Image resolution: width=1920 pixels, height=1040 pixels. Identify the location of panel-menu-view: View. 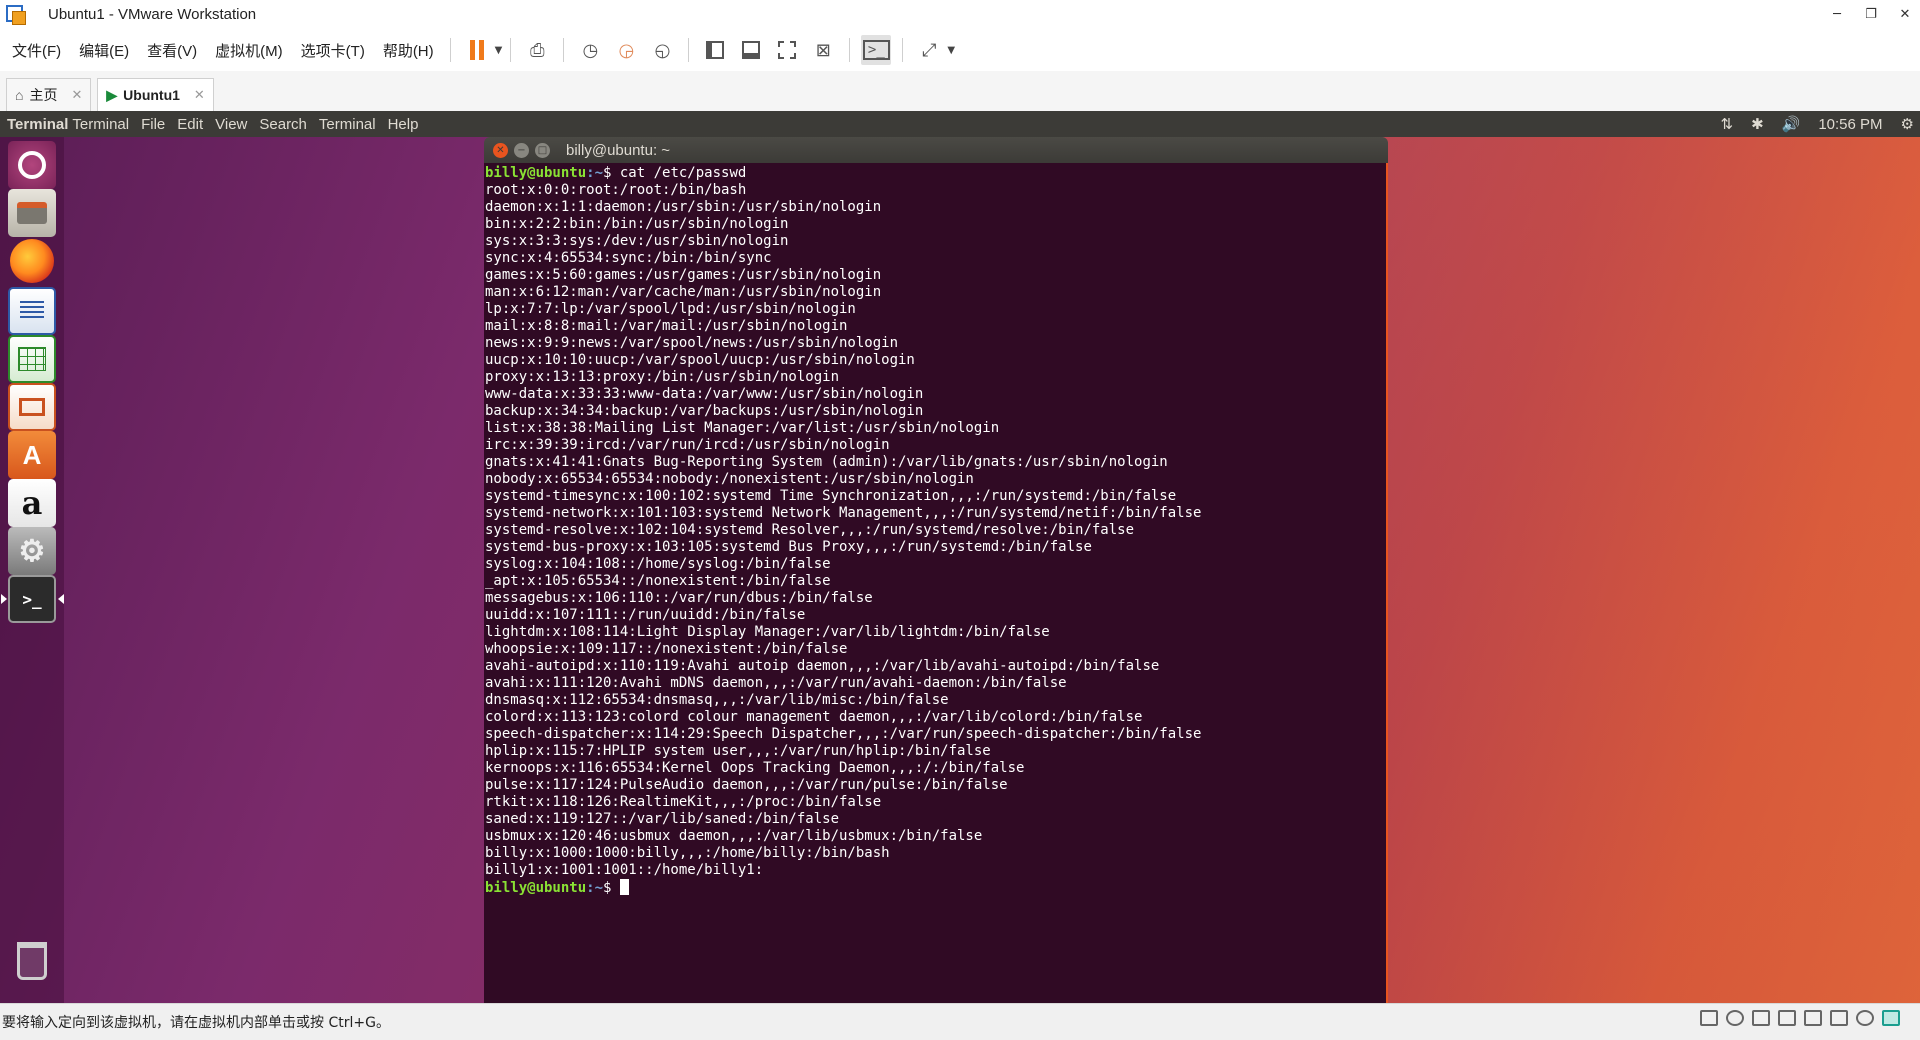
(231, 124).